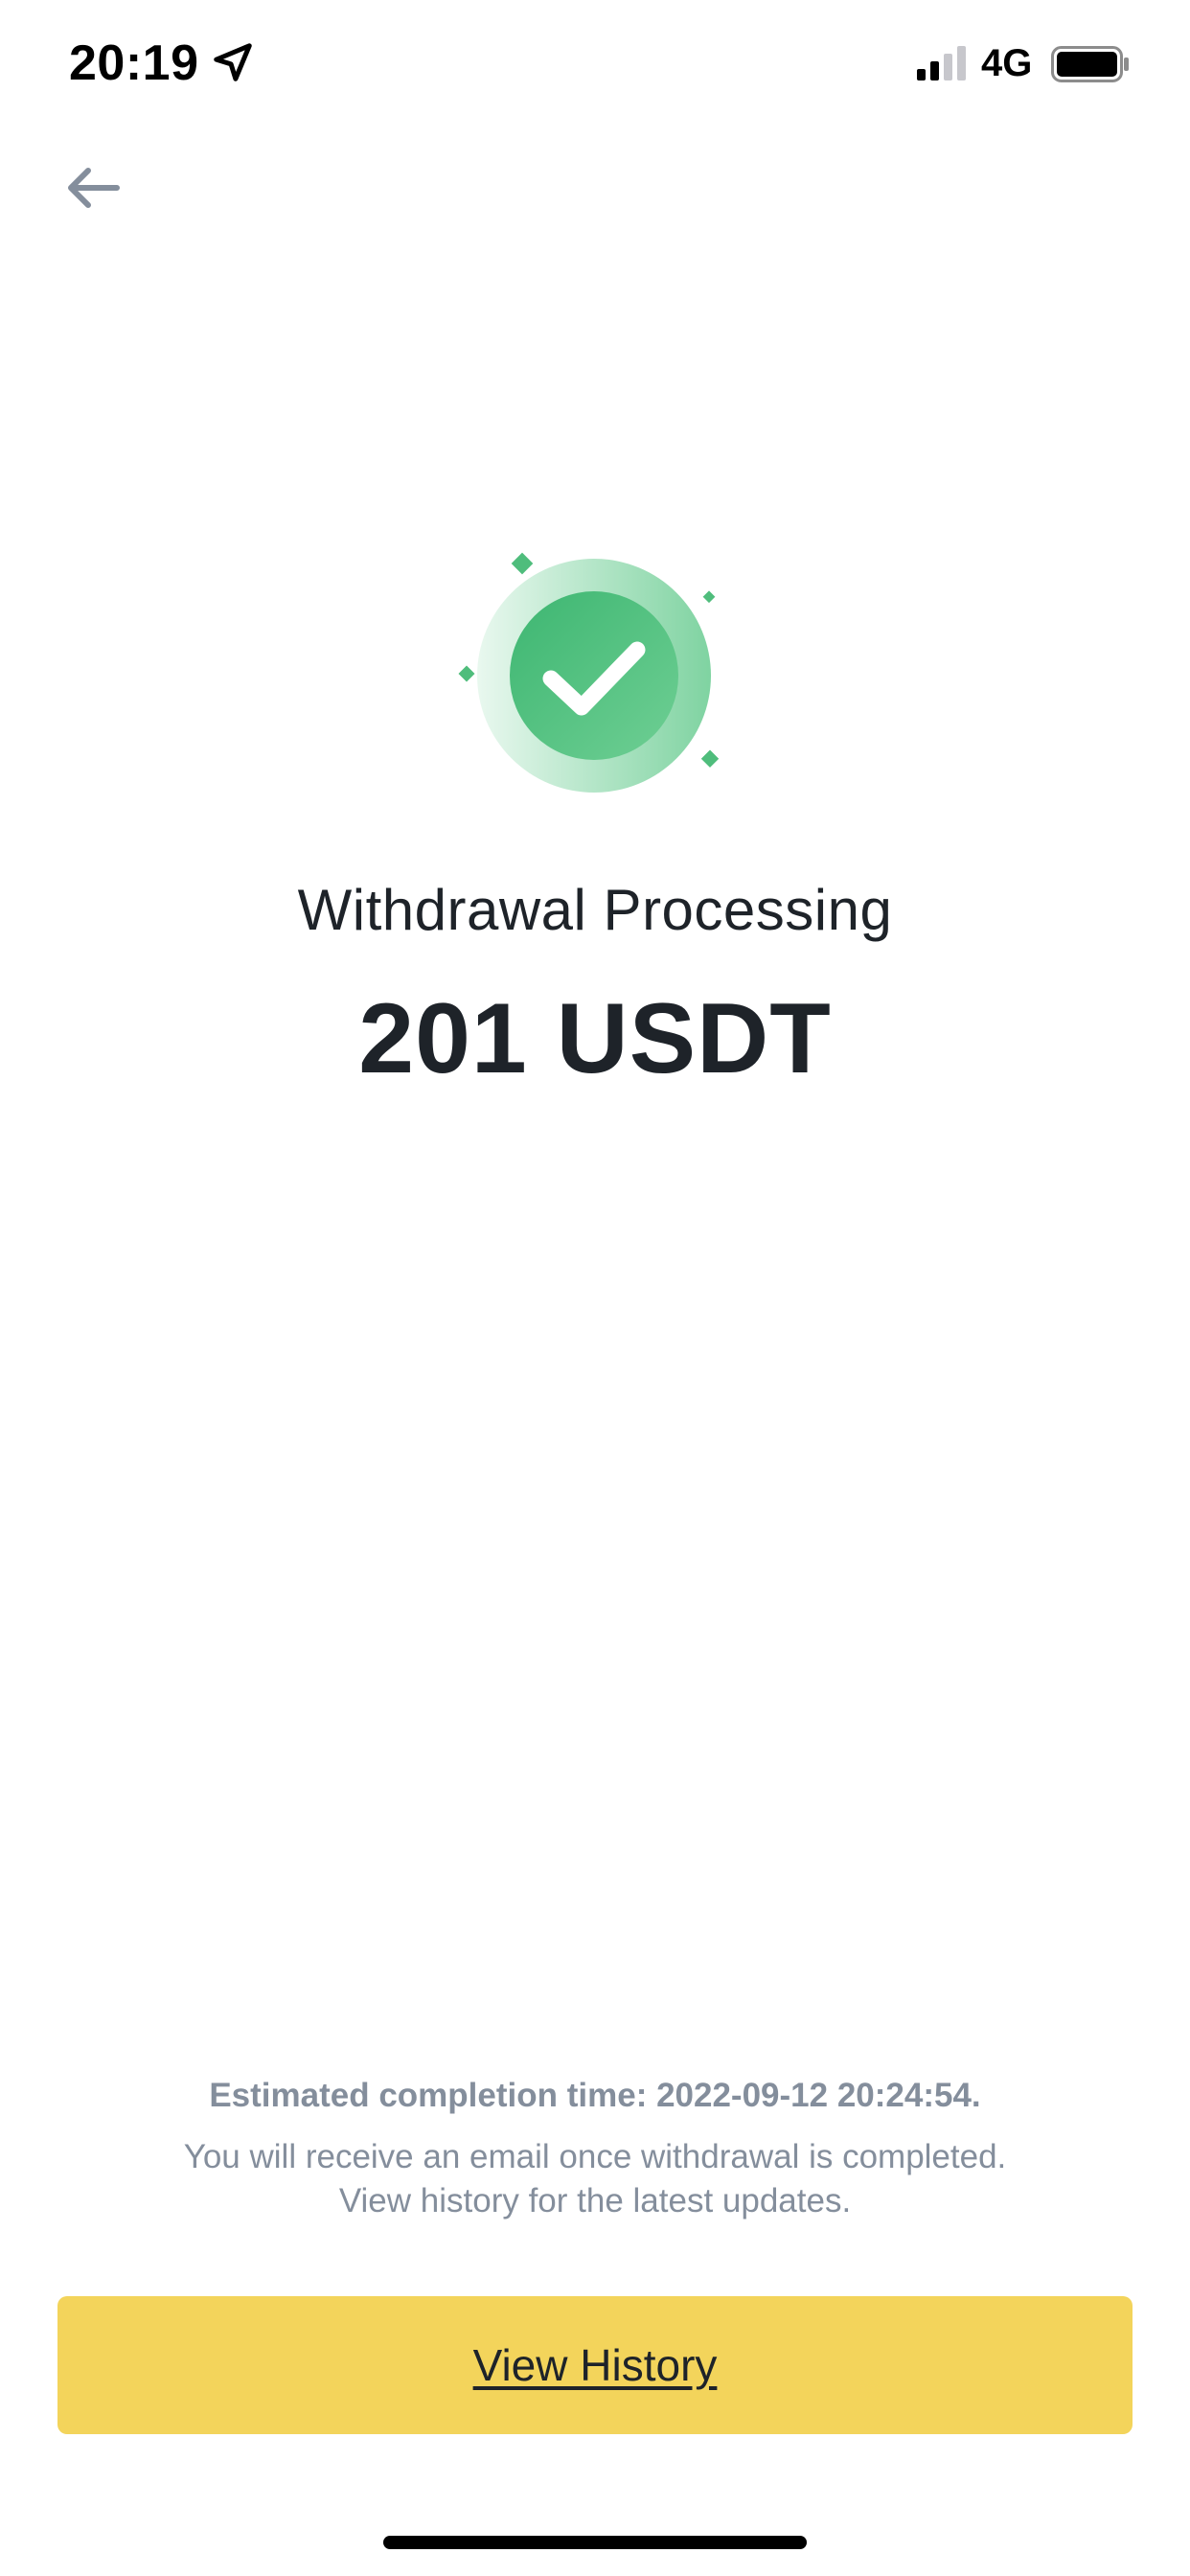  Describe the element at coordinates (595, 2201) in the screenshot. I see `history-notice: View history for the latest updates.` at that location.